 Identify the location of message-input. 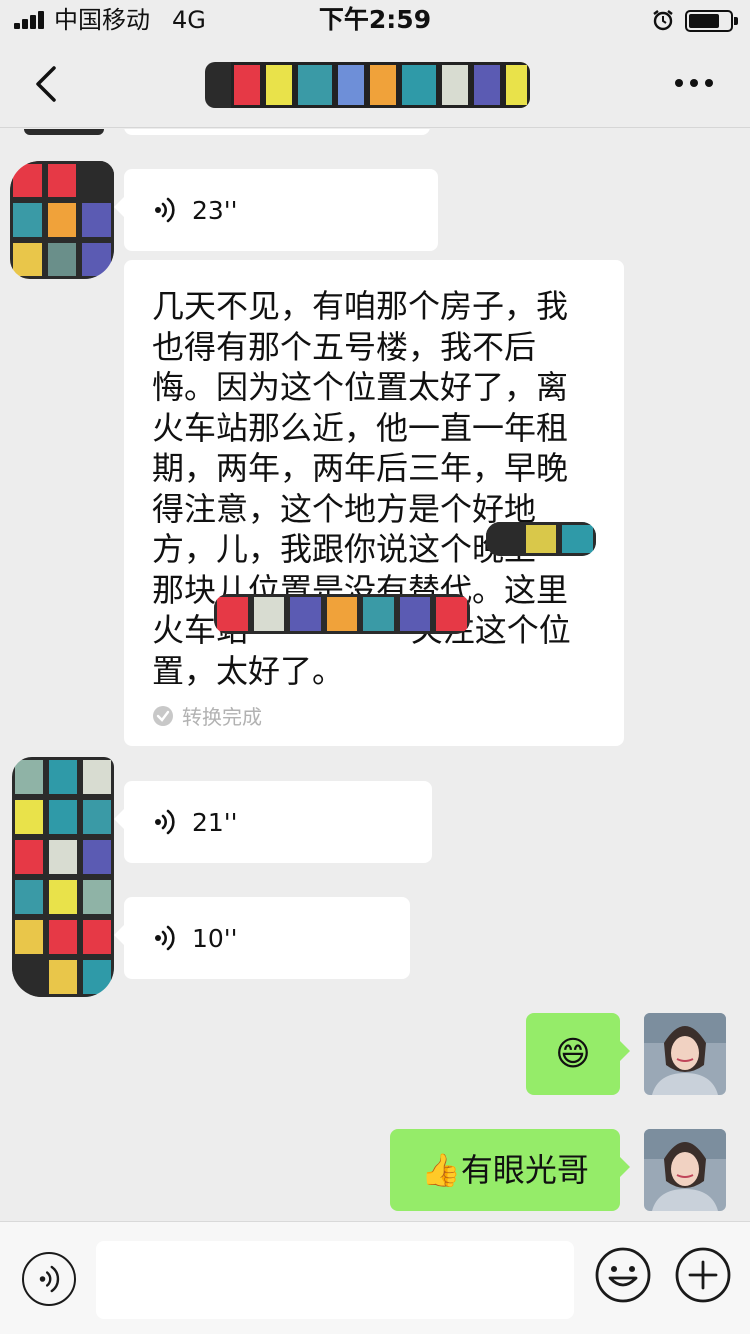
(335, 1280).